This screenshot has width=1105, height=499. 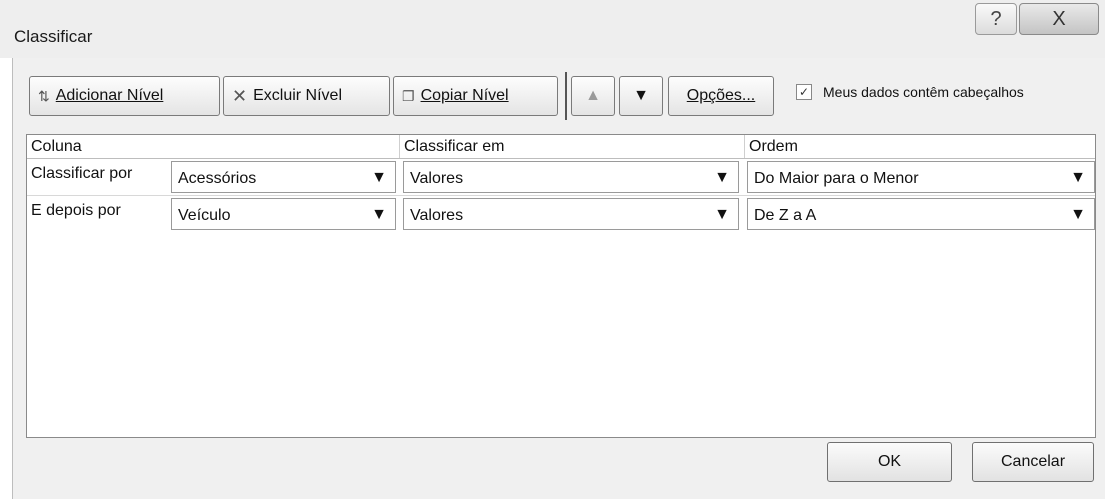 I want to click on window-title: Classificar, so click(x=53, y=36).